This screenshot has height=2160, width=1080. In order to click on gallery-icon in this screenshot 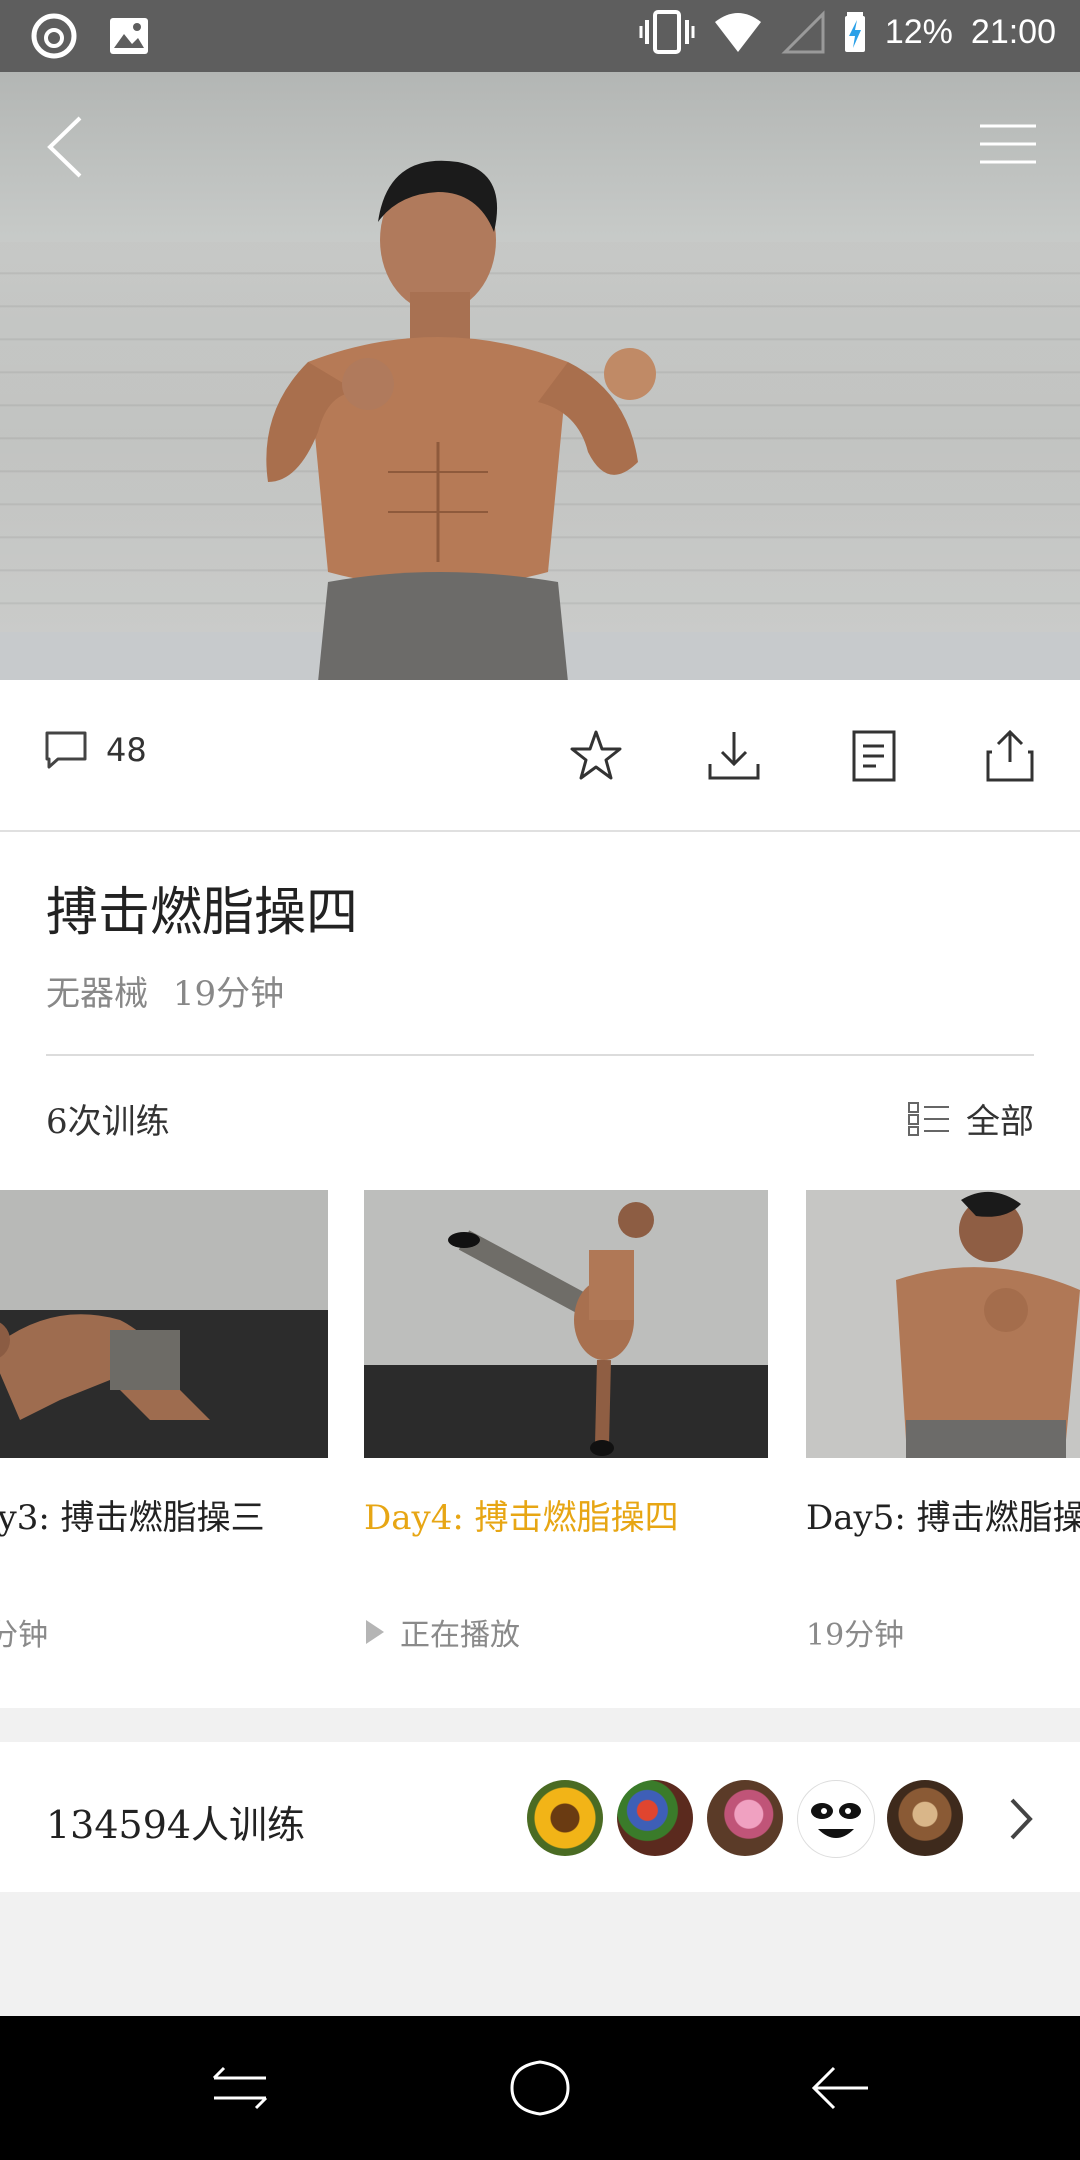, I will do `click(129, 36)`.